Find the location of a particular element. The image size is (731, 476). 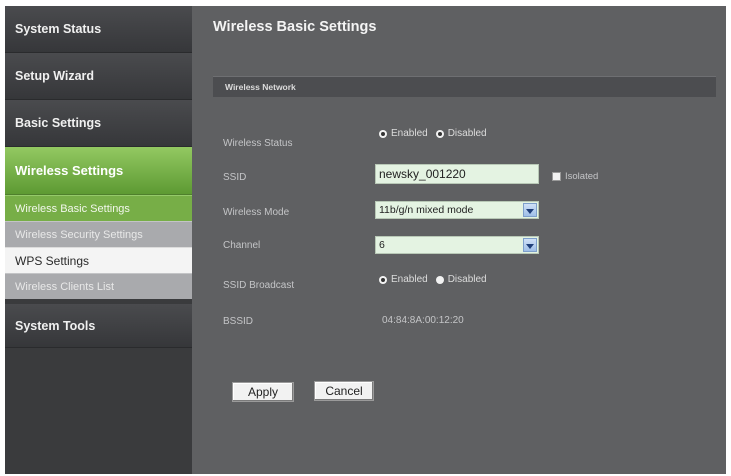

isolated-label: Isolated is located at coordinates (582, 176).